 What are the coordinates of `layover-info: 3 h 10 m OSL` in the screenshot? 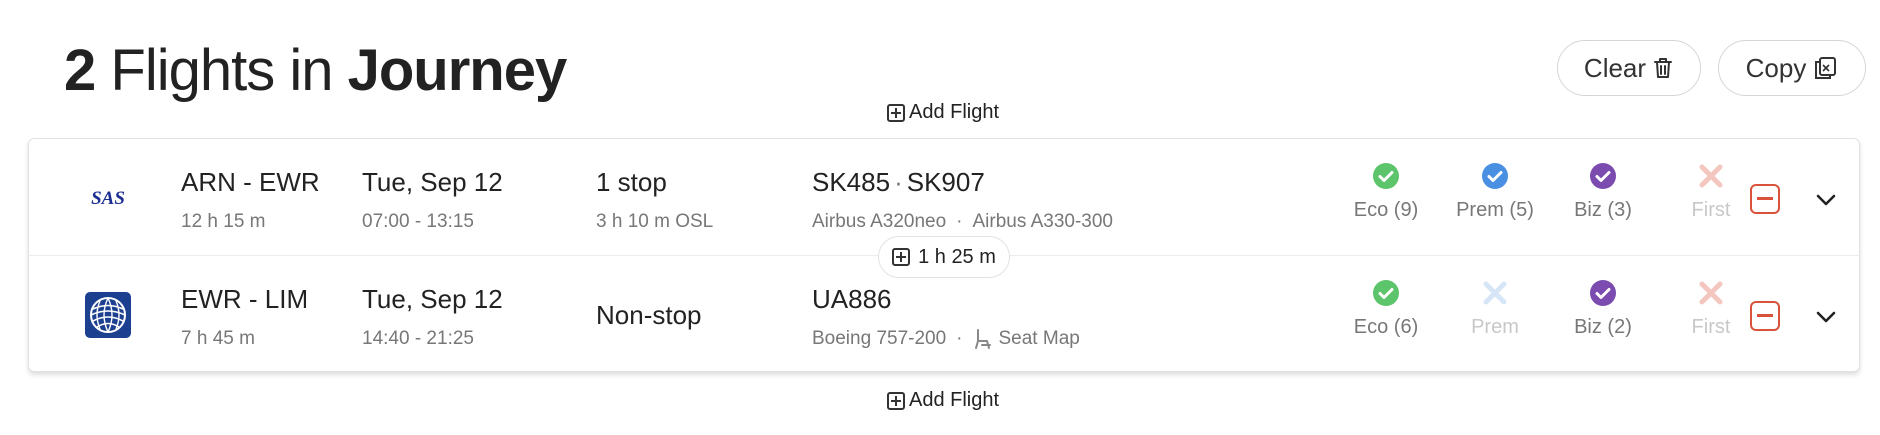 It's located at (655, 221).